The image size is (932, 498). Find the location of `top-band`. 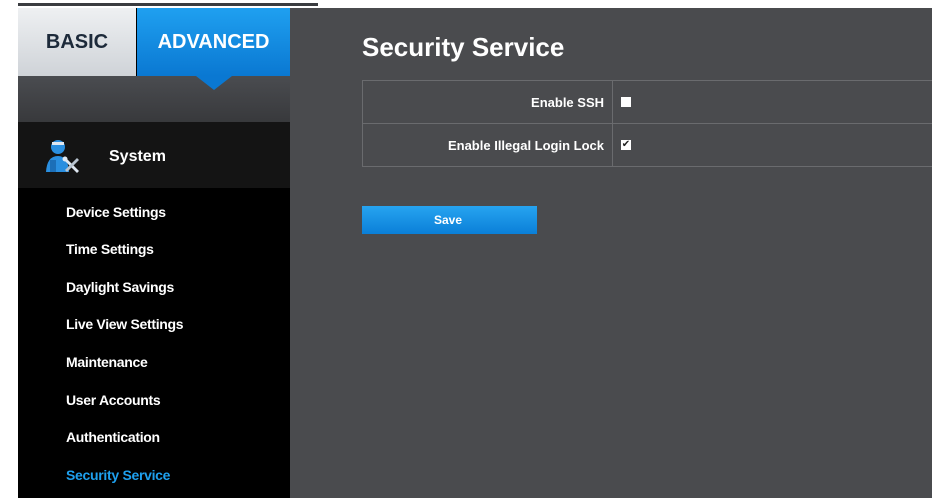

top-band is located at coordinates (475, 3).